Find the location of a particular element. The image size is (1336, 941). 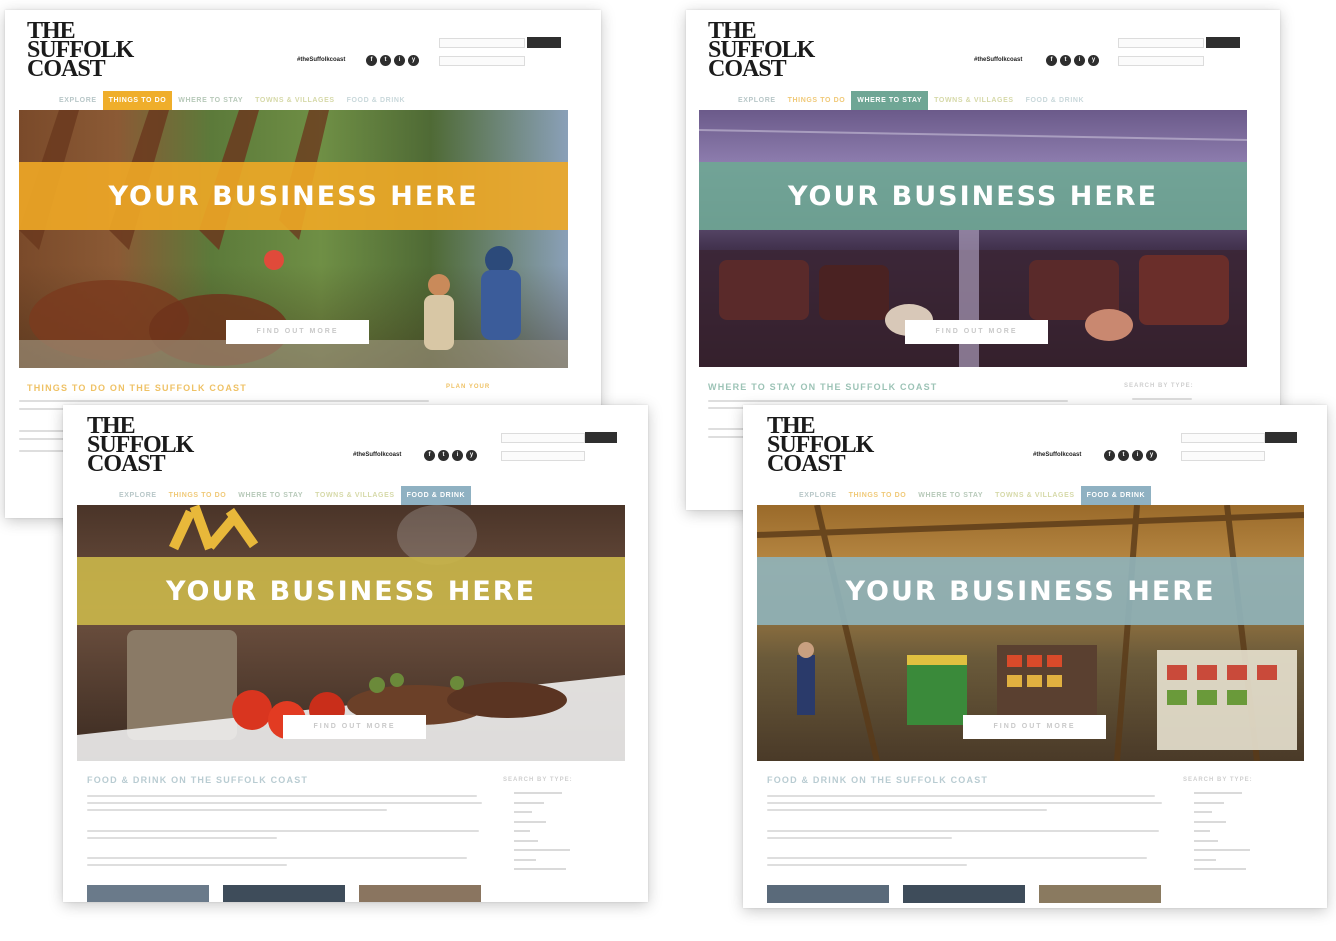

social-links: f t i y is located at coordinates (450, 455).